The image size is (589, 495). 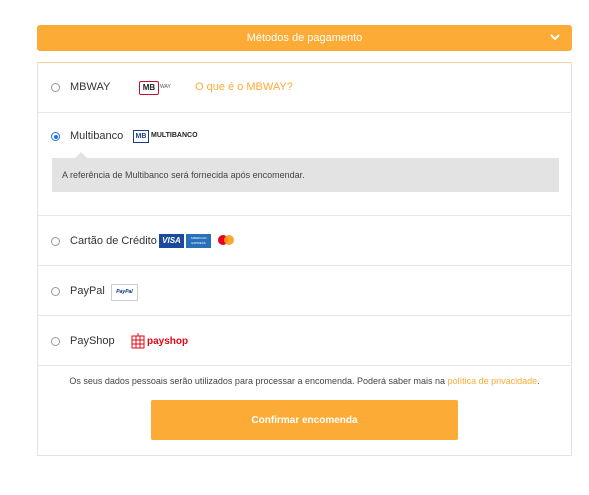 What do you see at coordinates (304, 241) in the screenshot?
I see `payment-option-credit-card: Cartão de Crédito VISA AMERICAN EXPRESS` at bounding box center [304, 241].